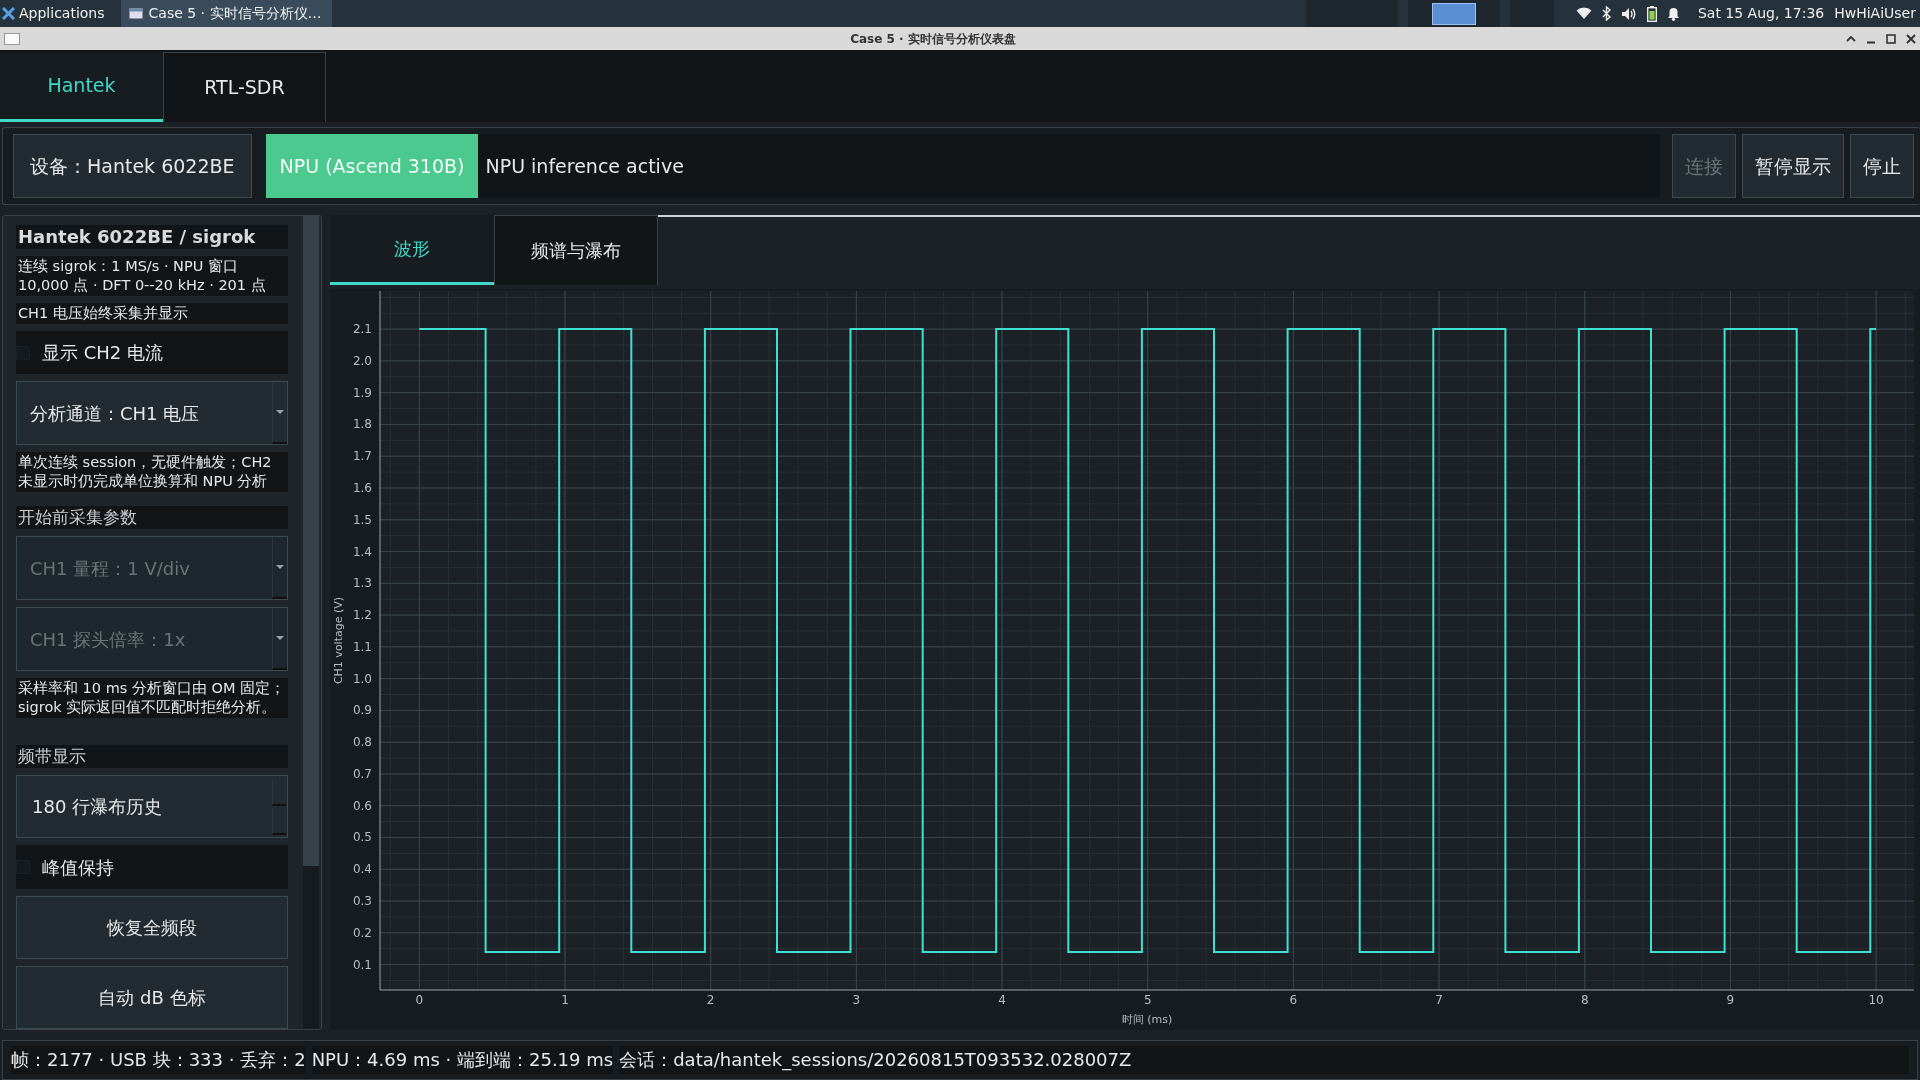  I want to click on npu-status-badge: NPU (Ascend 310B), so click(372, 166).